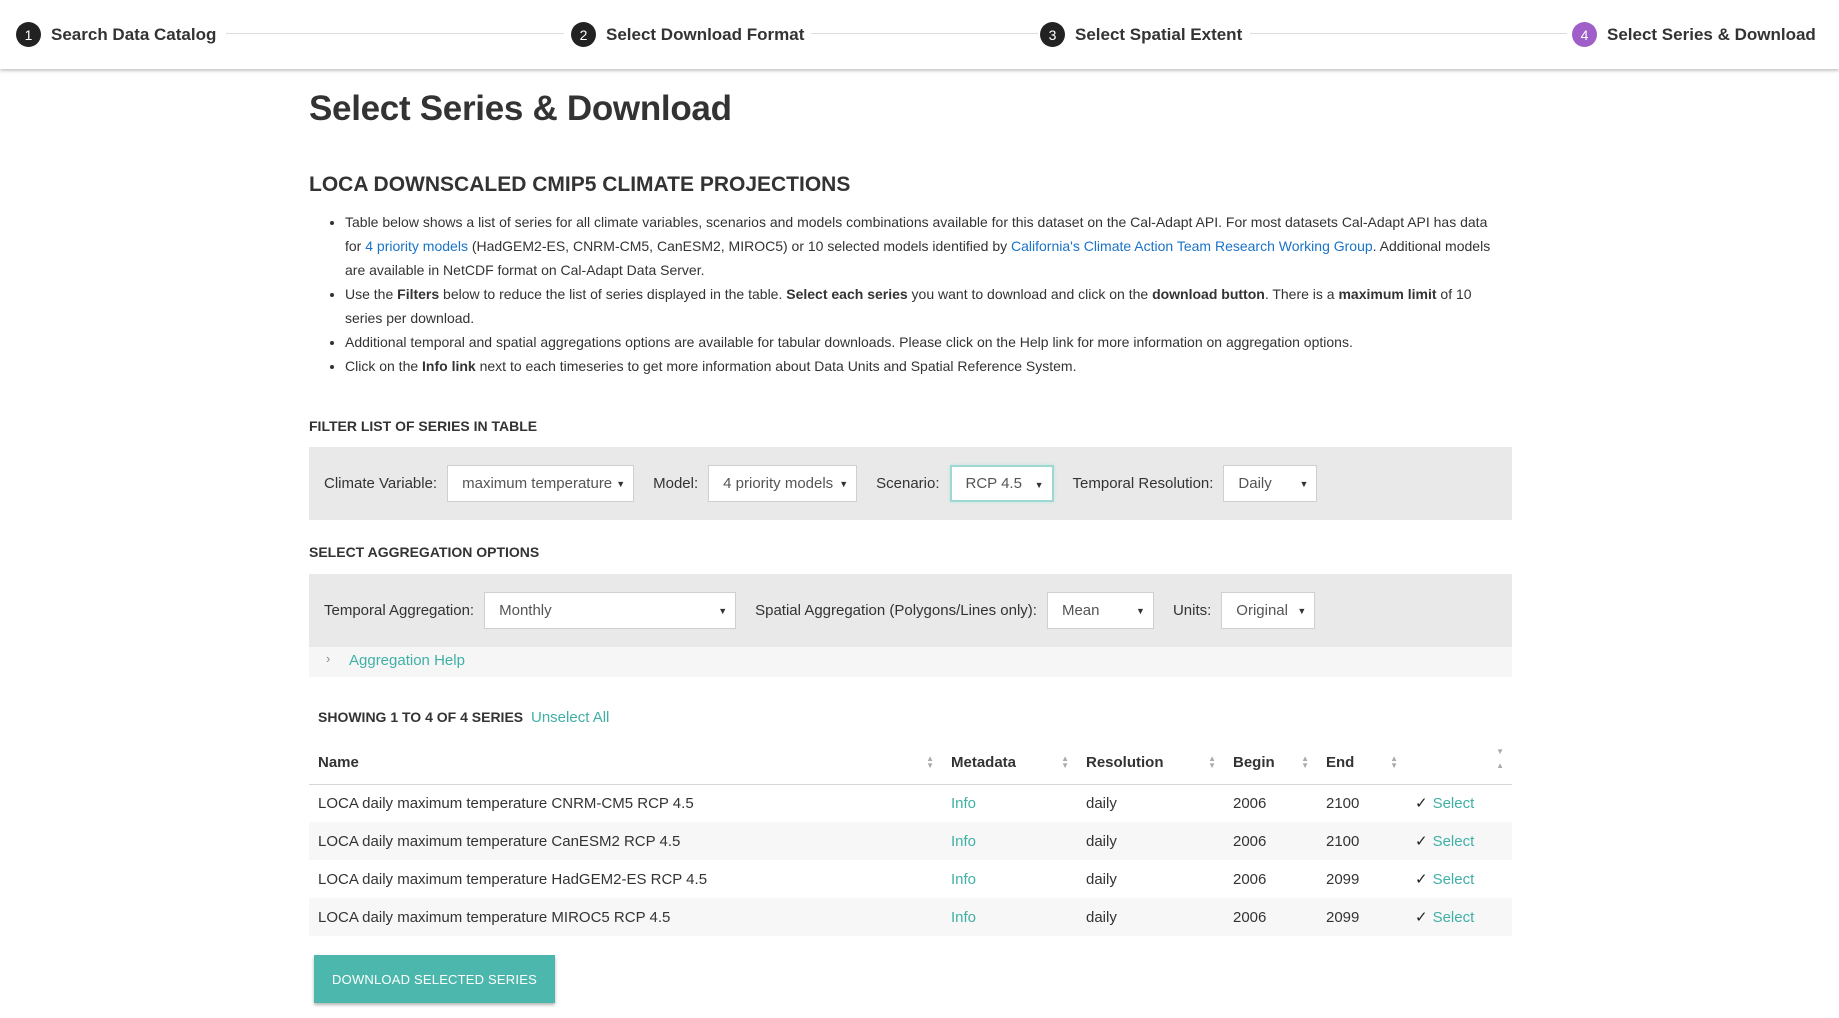 The height and width of the screenshot is (1018, 1839). I want to click on unselect-all-link: Unselect All, so click(570, 717).